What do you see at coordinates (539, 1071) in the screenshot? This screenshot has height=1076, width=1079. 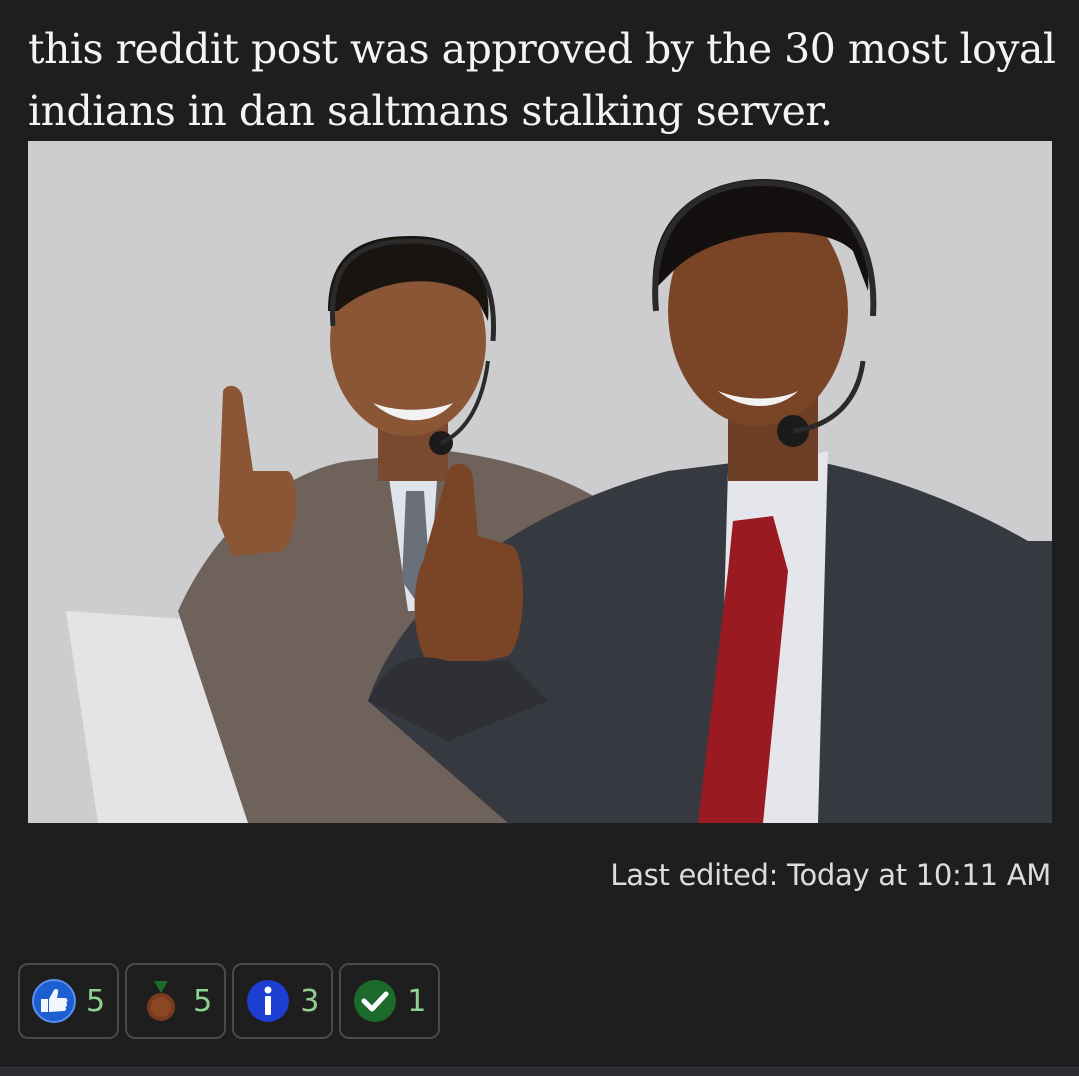 I see `post-bottom-border` at bounding box center [539, 1071].